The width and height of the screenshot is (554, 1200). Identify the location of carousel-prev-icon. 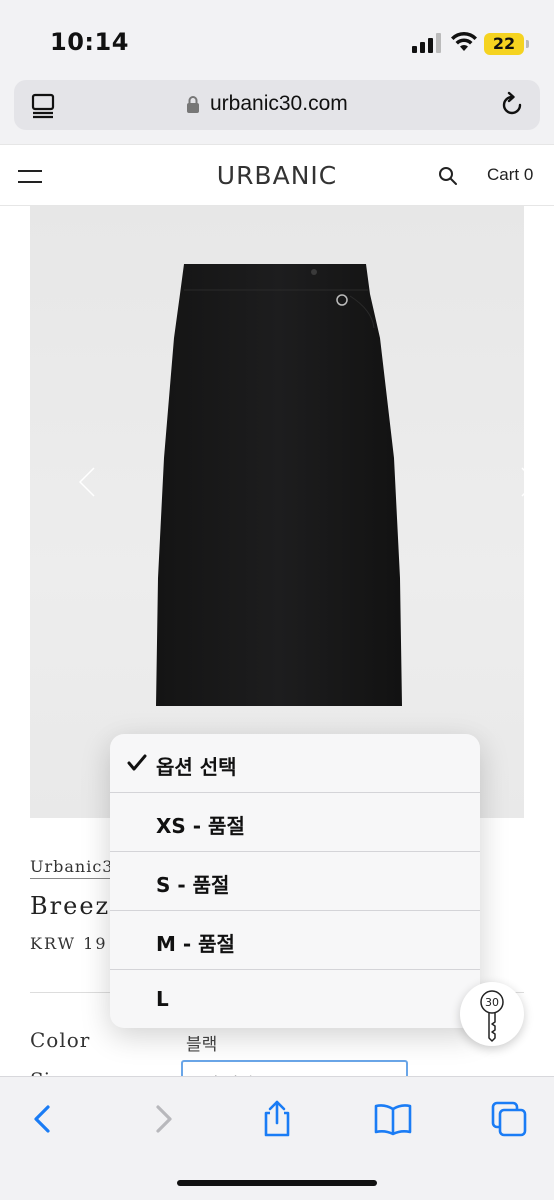
(87, 482).